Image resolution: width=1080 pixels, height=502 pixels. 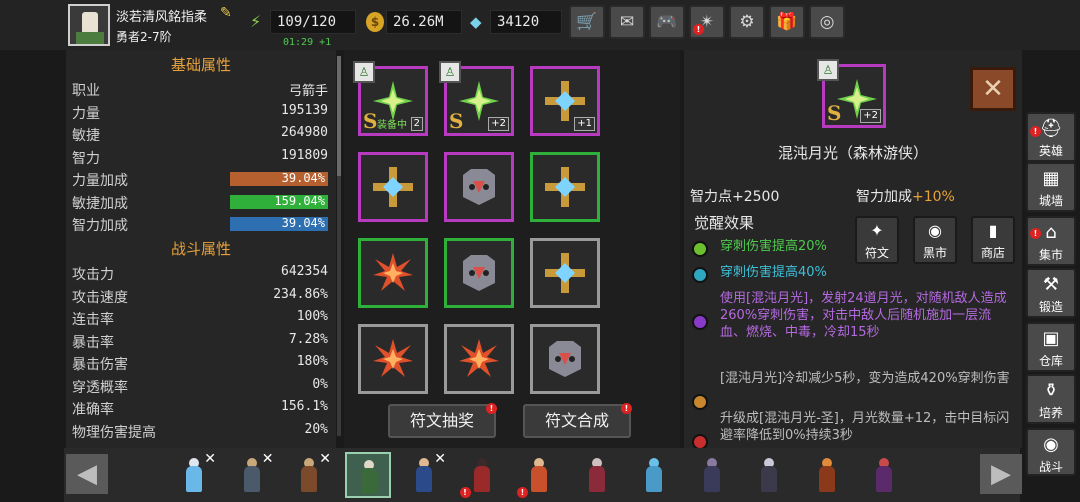 I want to click on player-avatar, so click(x=89, y=25).